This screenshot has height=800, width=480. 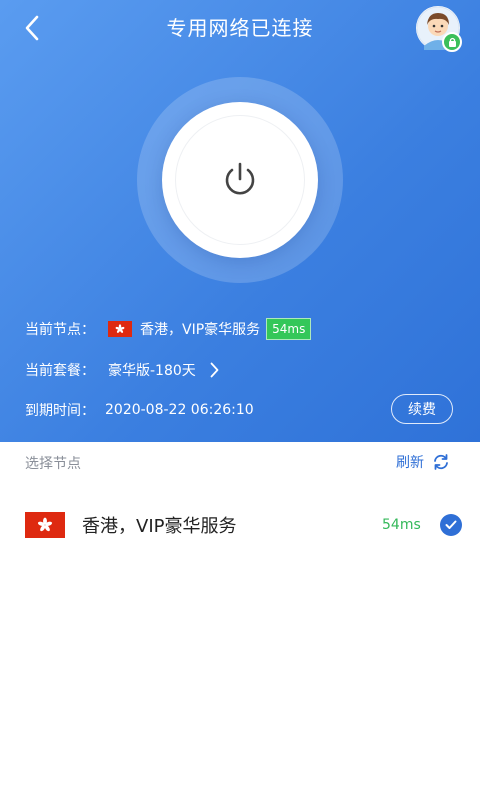 I want to click on refresh-button: 刷新, so click(x=423, y=462).